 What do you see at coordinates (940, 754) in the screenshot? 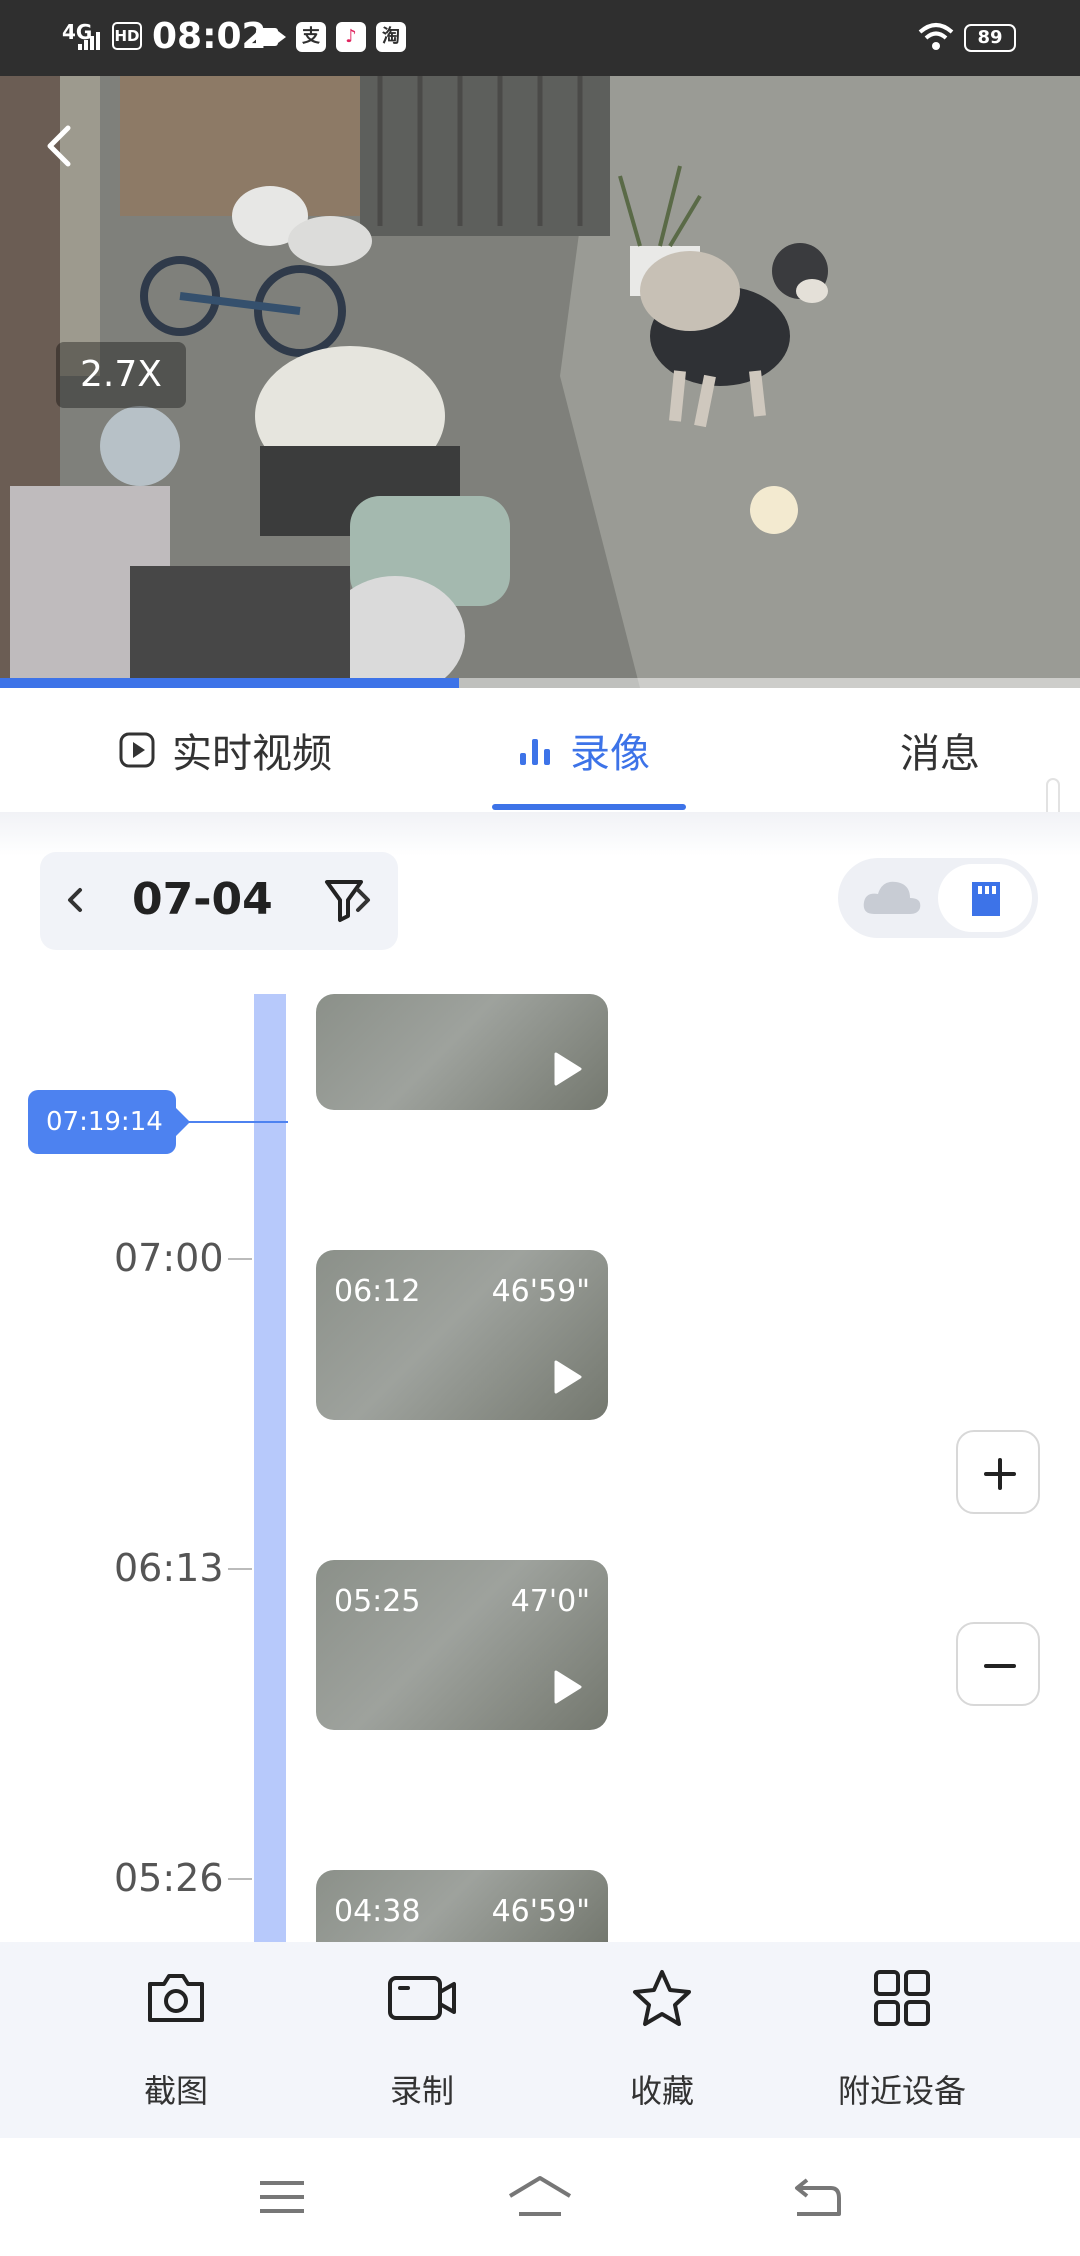
I see `tab-messages-label: 消息` at bounding box center [940, 754].